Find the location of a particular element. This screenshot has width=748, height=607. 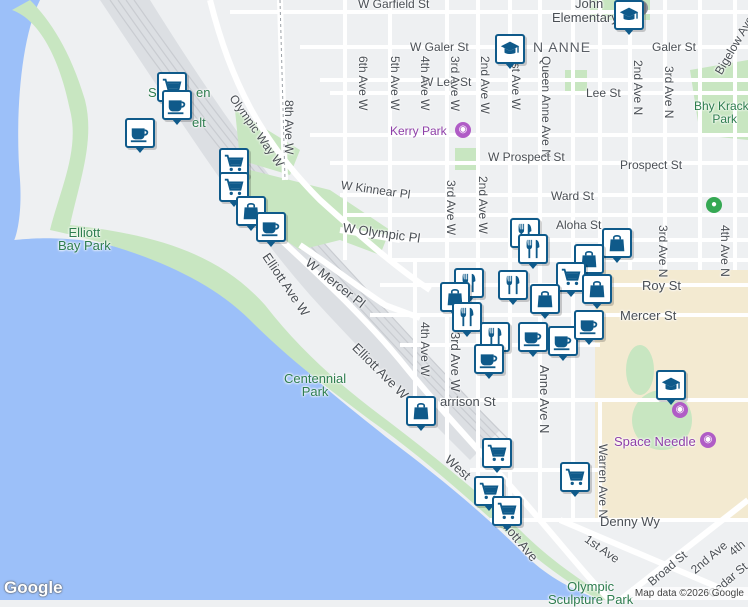

label-mercer-st: Mercer St is located at coordinates (648, 315).